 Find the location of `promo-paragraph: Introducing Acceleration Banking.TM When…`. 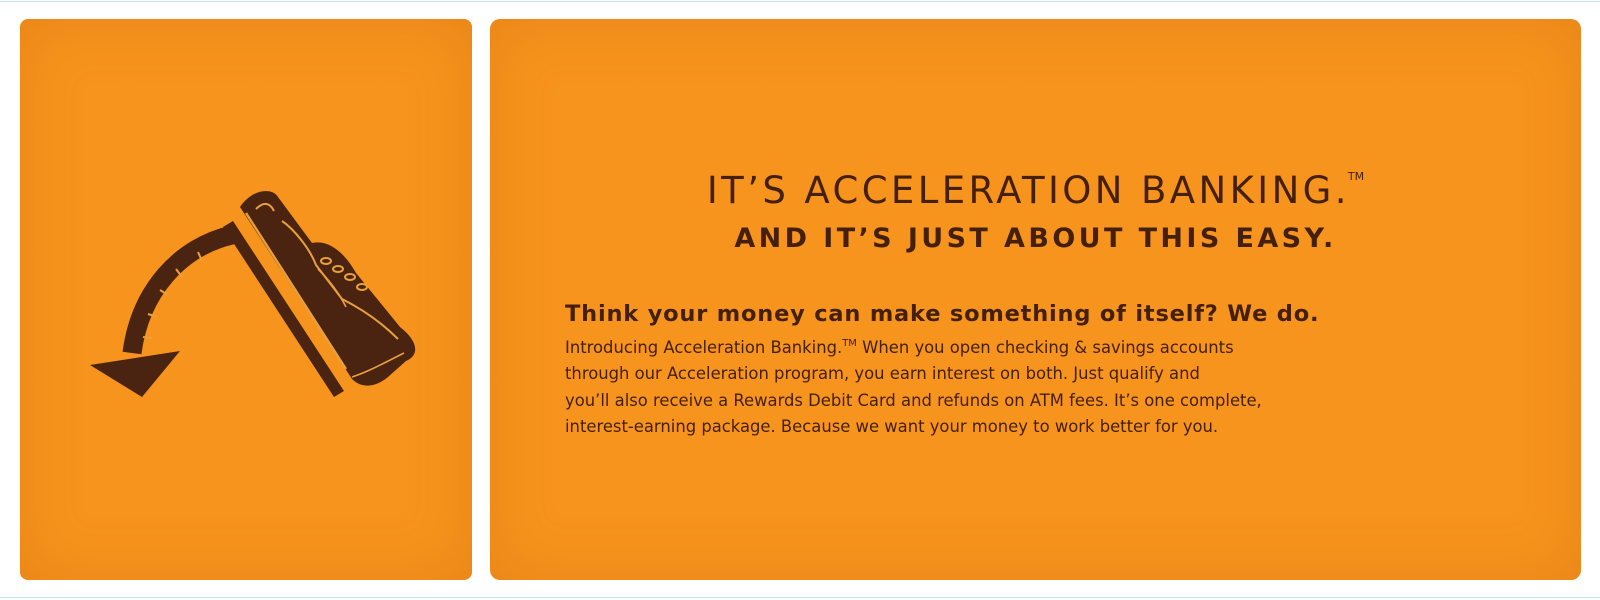

promo-paragraph: Introducing Acceleration Banking.TM When… is located at coordinates (1045, 386).